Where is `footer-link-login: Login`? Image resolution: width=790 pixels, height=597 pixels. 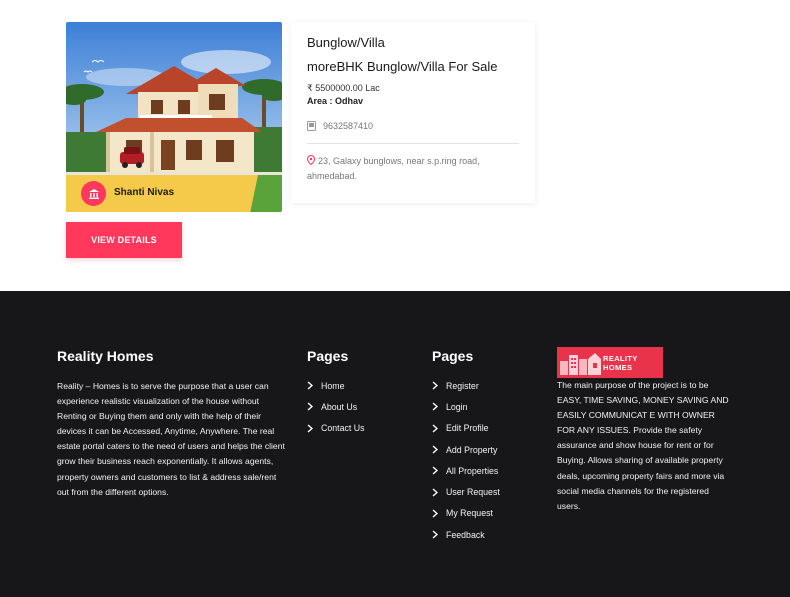
footer-link-login: Login is located at coordinates (466, 406).